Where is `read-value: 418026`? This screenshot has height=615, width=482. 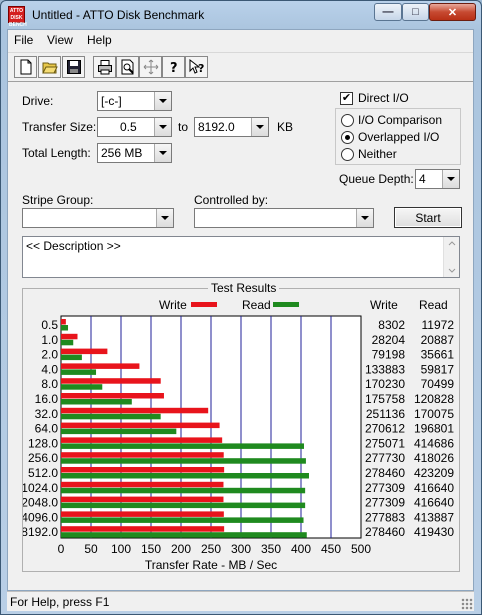 read-value: 418026 is located at coordinates (434, 458).